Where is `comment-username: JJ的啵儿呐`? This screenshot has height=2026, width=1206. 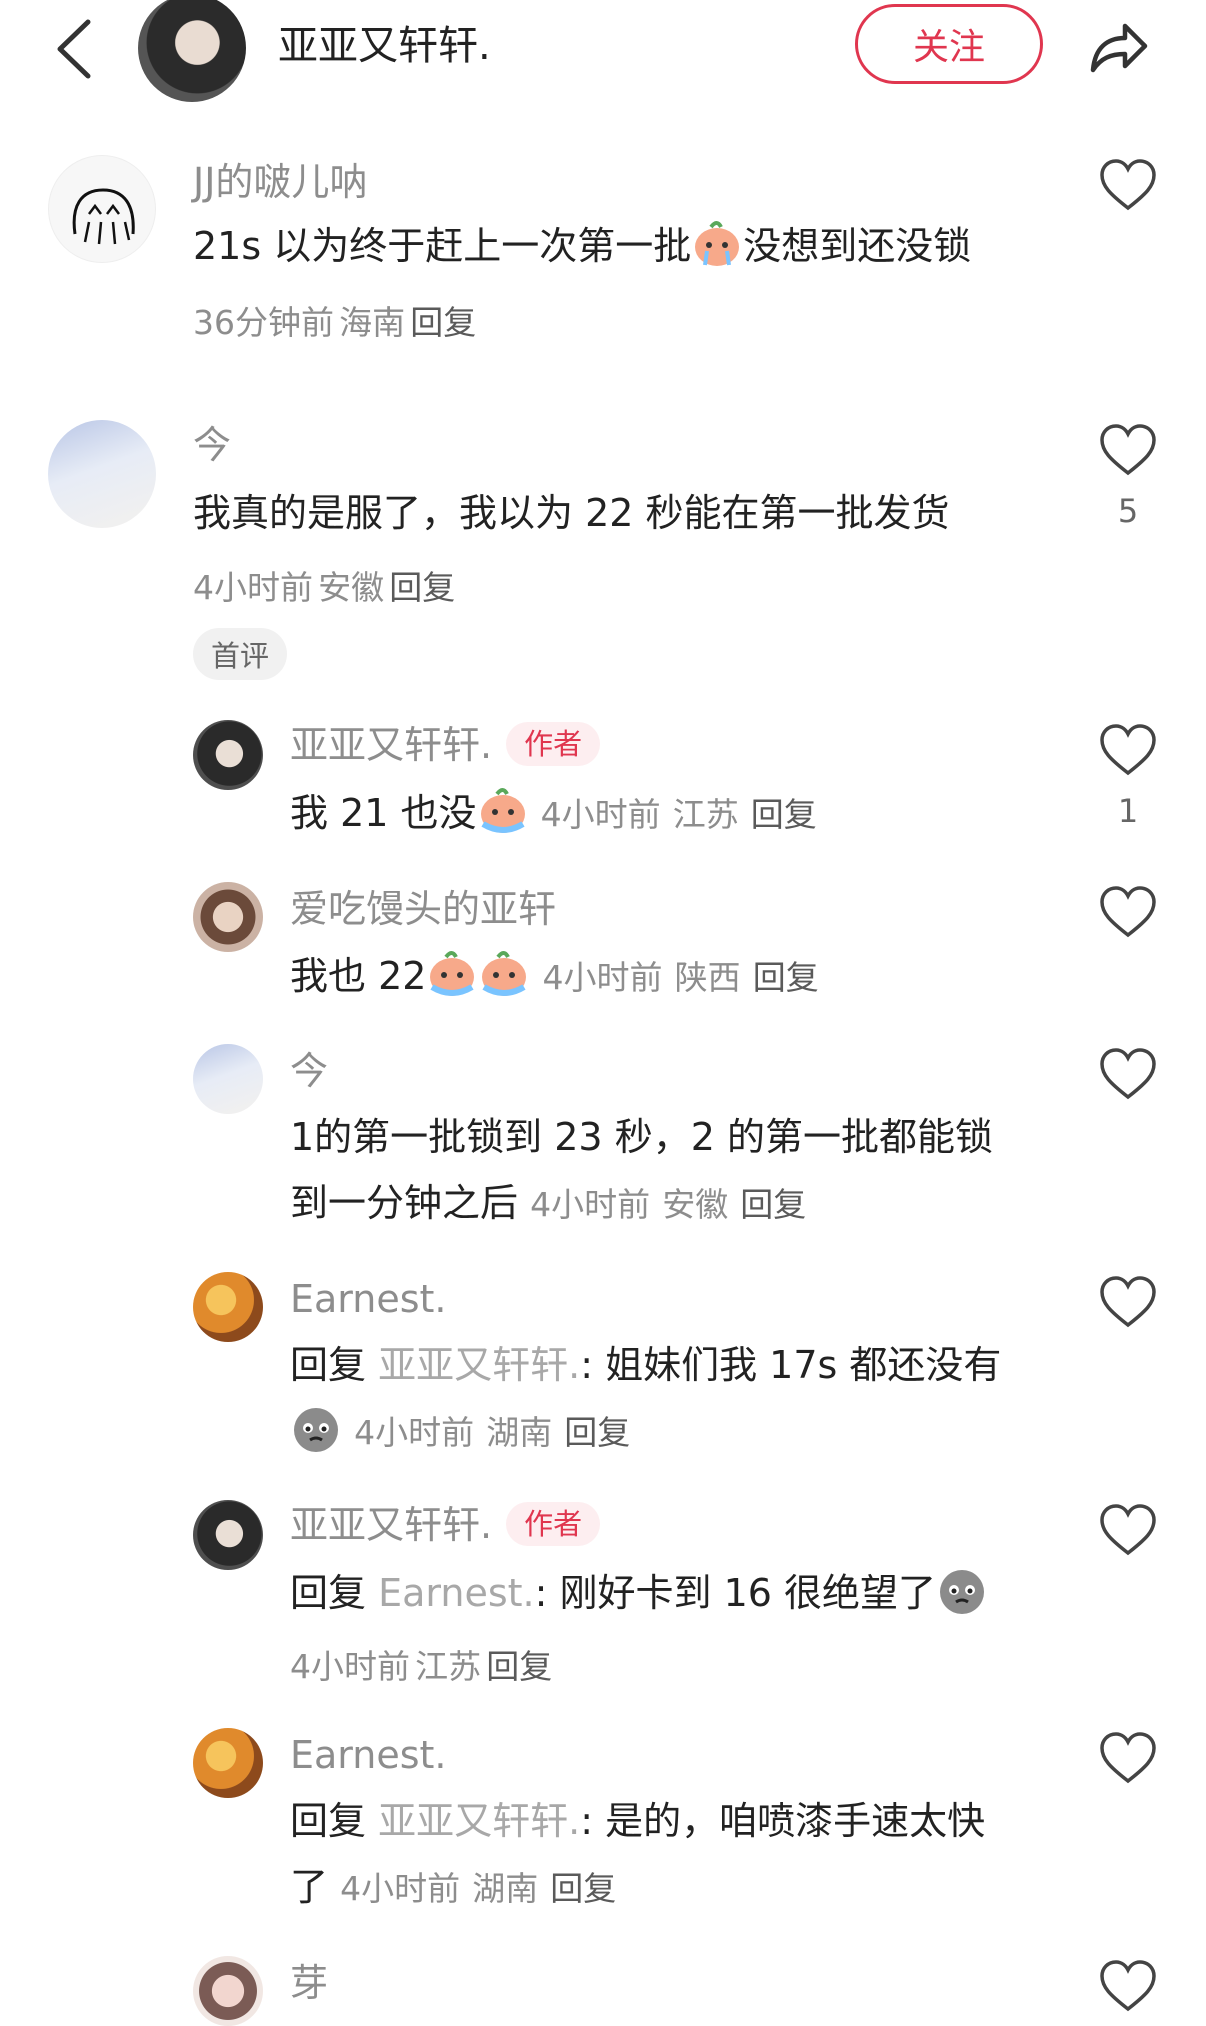
comment-username: JJ的啵儿呐 is located at coordinates (280, 182).